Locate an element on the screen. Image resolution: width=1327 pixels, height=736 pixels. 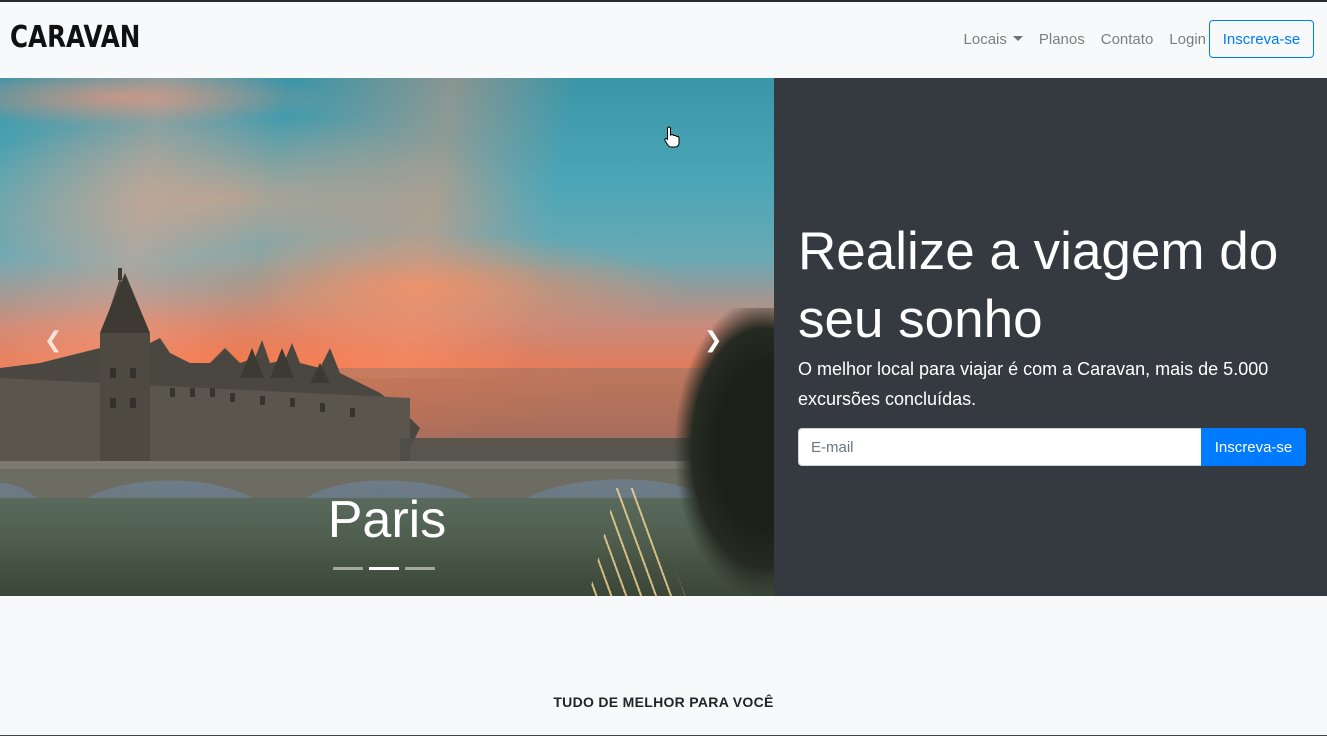
carousel-indicators is located at coordinates (384, 568).